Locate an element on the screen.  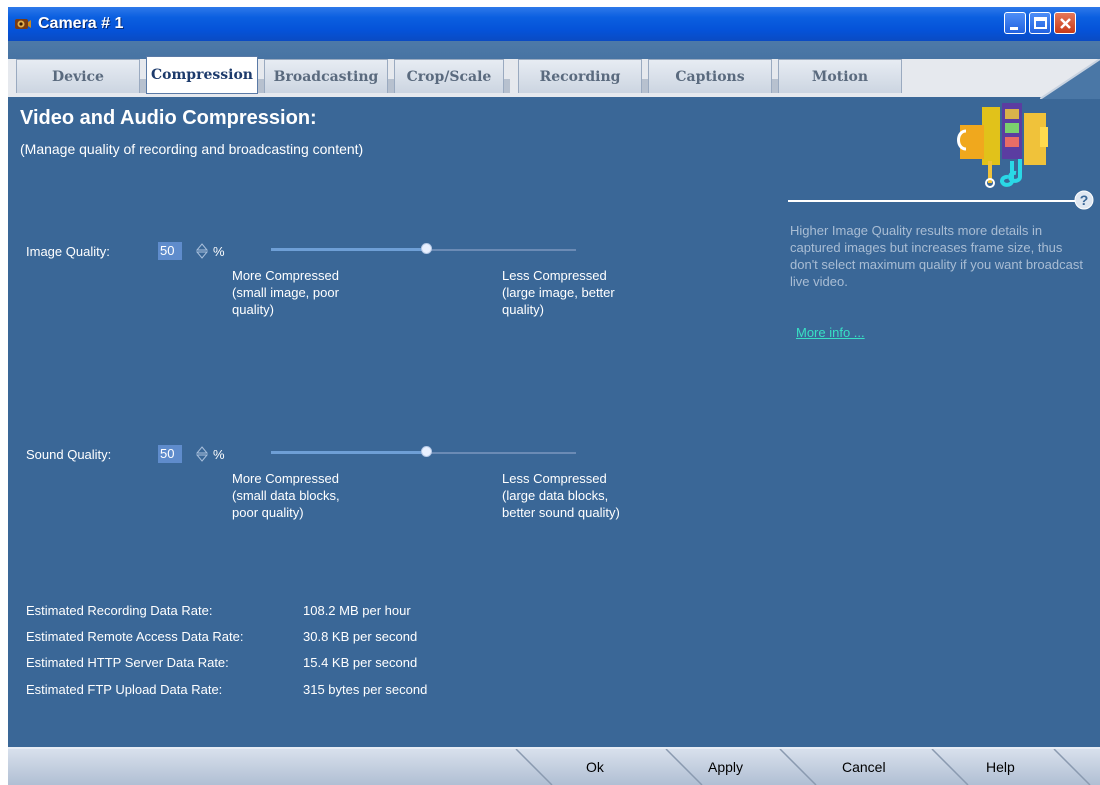
tab-separator is located at coordinates (507, 86).